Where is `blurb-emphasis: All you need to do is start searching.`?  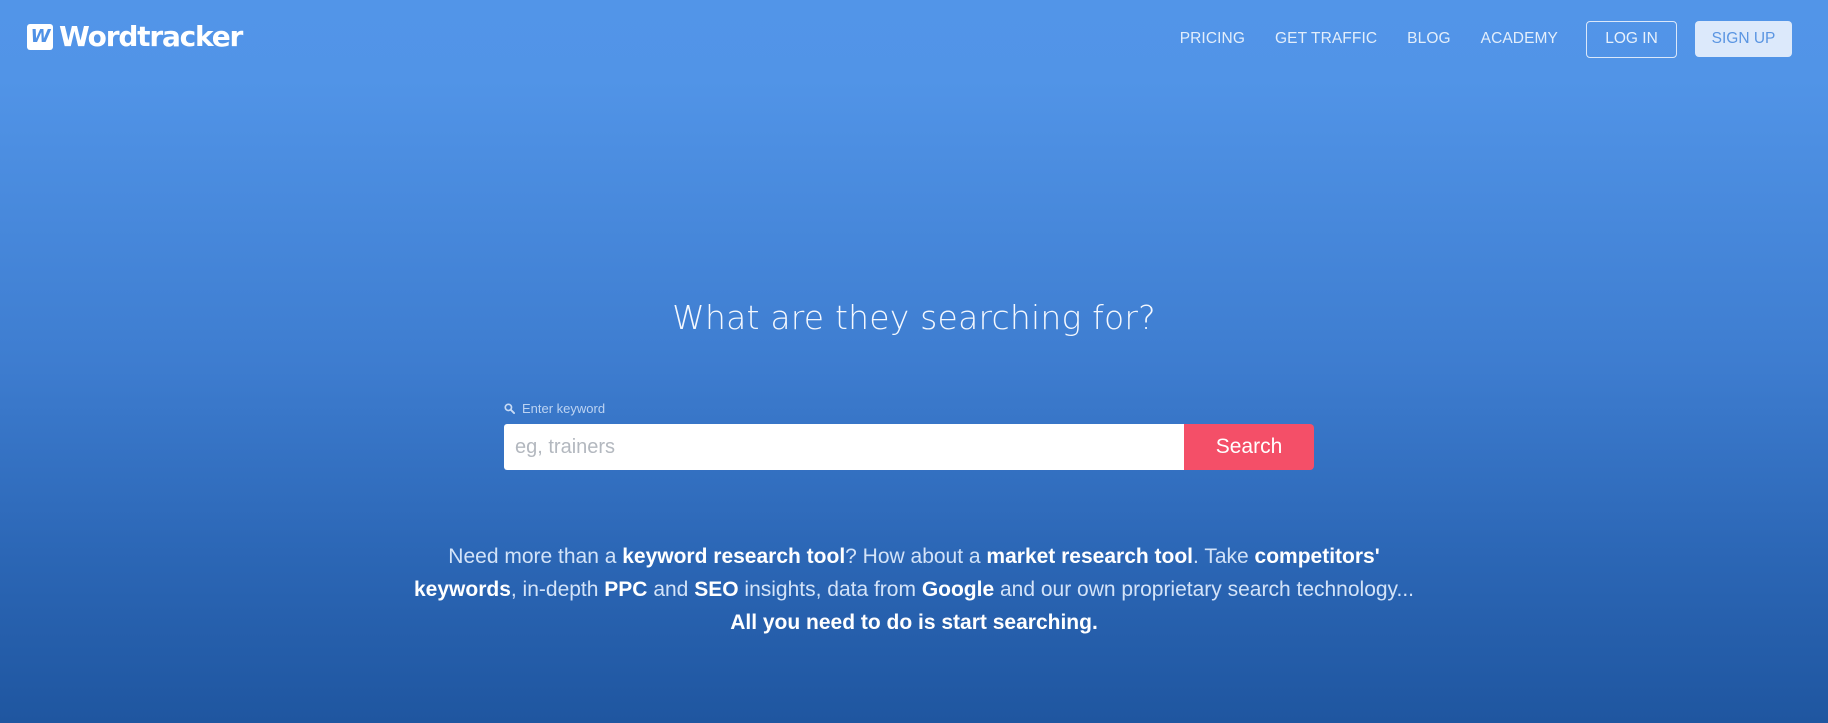 blurb-emphasis: All you need to do is start searching. is located at coordinates (914, 622).